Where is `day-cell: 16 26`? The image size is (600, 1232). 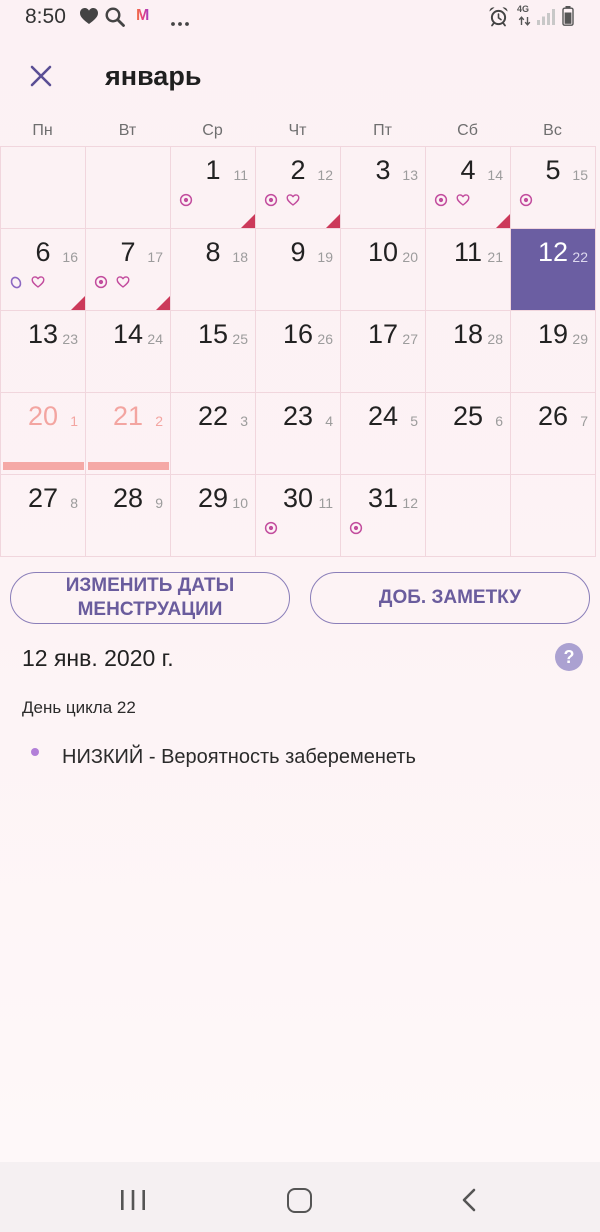
day-cell: 16 26 is located at coordinates (298, 352).